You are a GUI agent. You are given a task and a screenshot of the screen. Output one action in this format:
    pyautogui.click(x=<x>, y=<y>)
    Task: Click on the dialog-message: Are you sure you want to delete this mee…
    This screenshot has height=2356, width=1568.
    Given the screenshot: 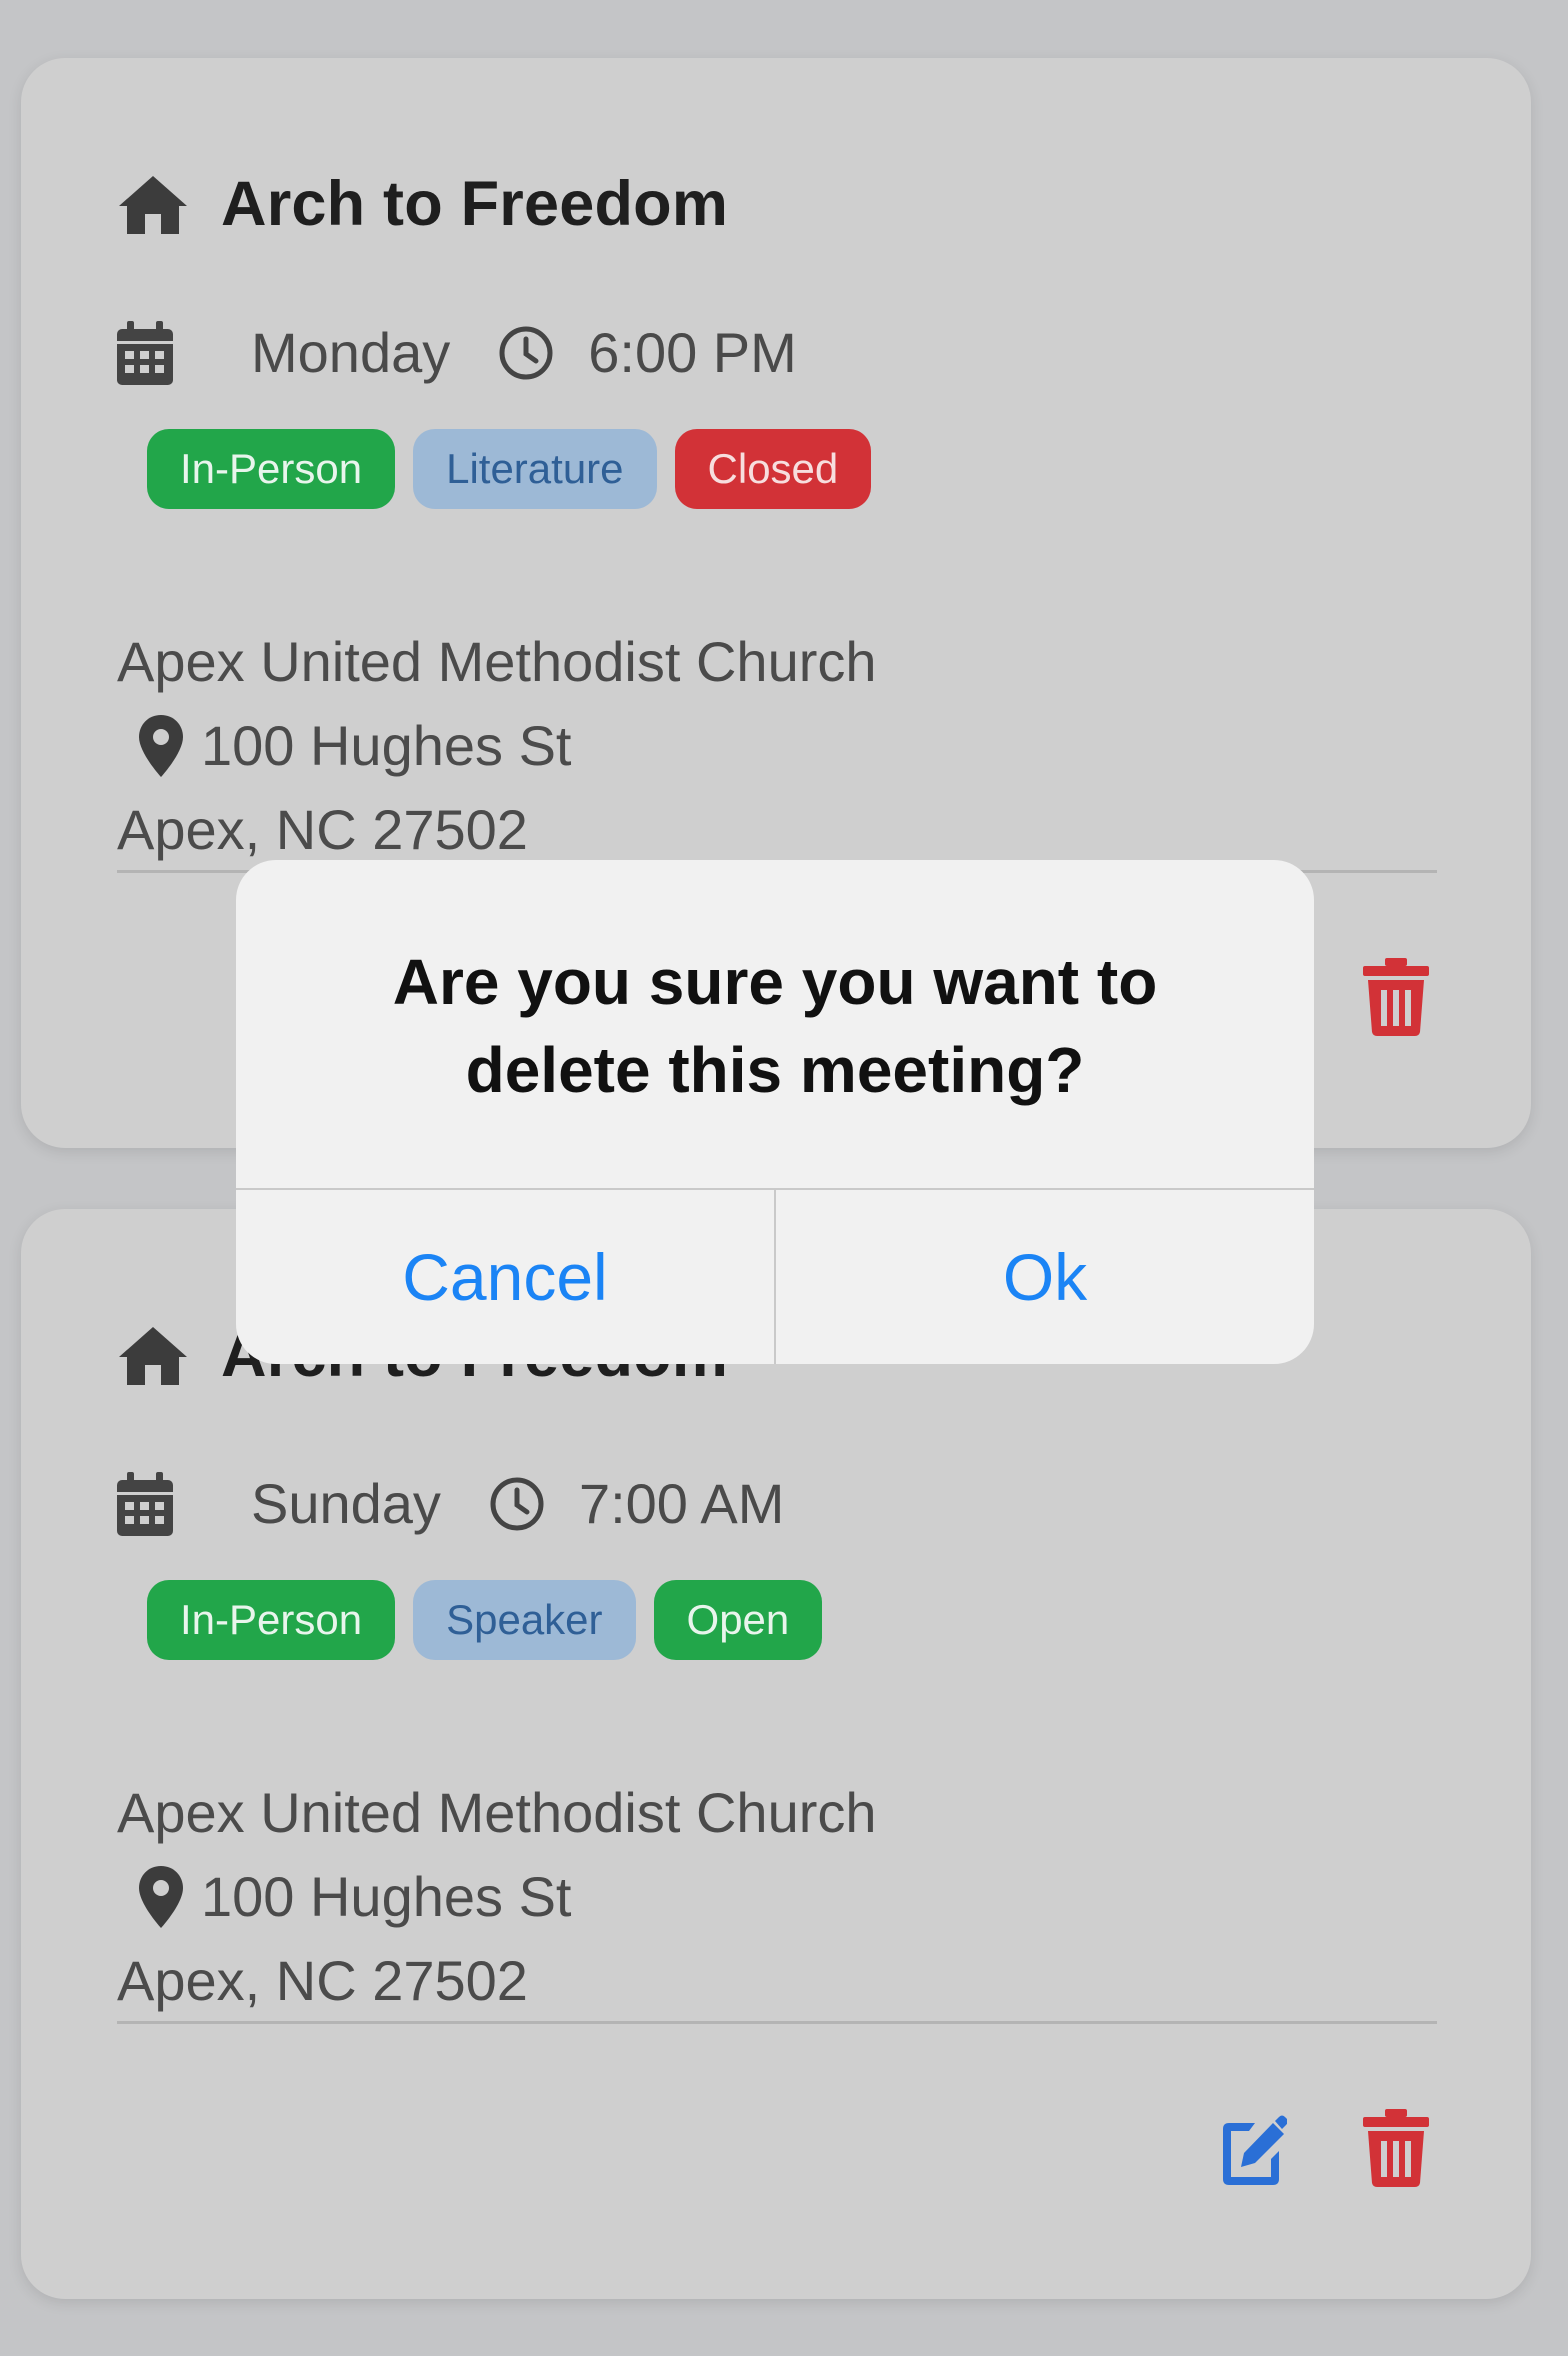 What is the action you would take?
    pyautogui.click(x=775, y=1026)
    